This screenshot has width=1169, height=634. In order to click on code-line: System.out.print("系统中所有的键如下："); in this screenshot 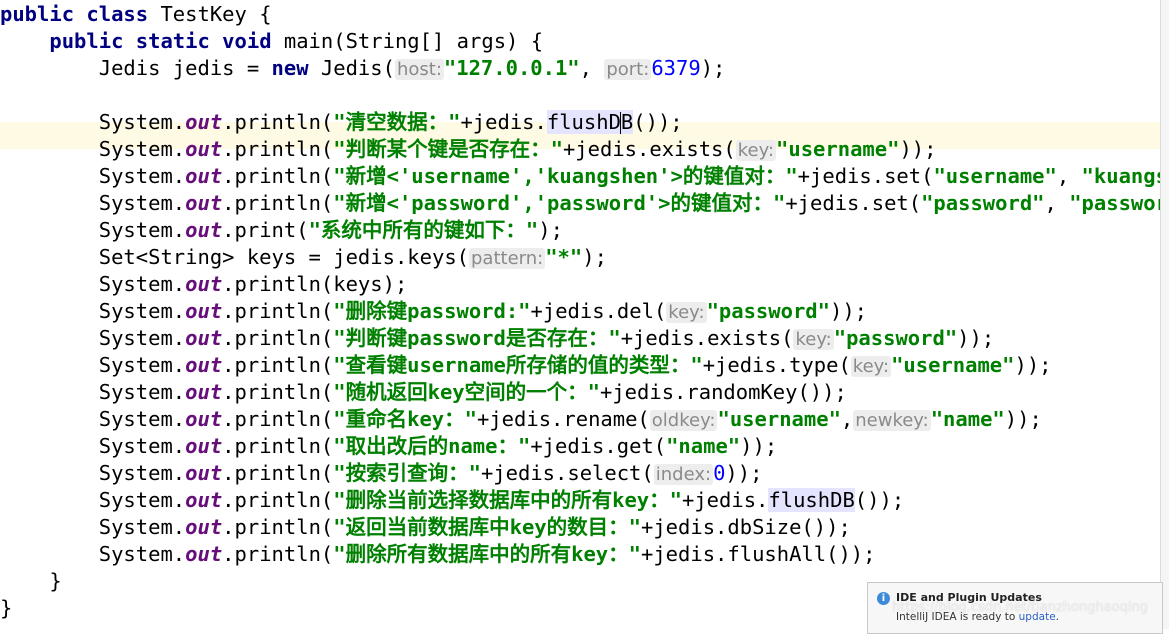, I will do `click(281, 230)`.